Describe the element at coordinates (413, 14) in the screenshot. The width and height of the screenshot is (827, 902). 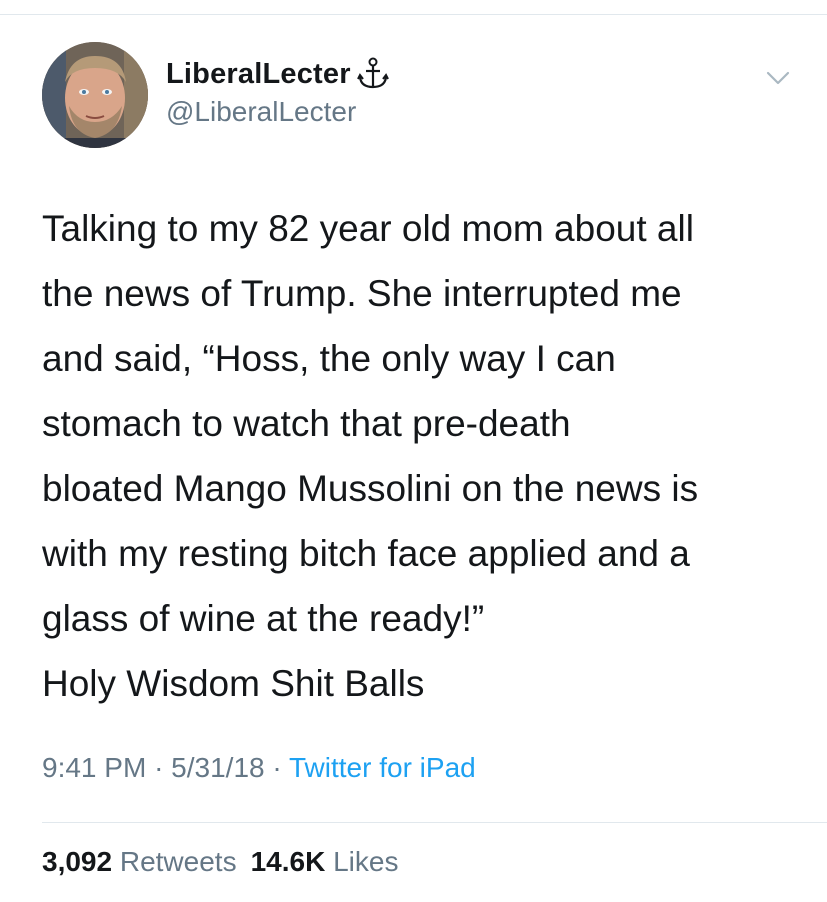
I see `top-divider` at that location.